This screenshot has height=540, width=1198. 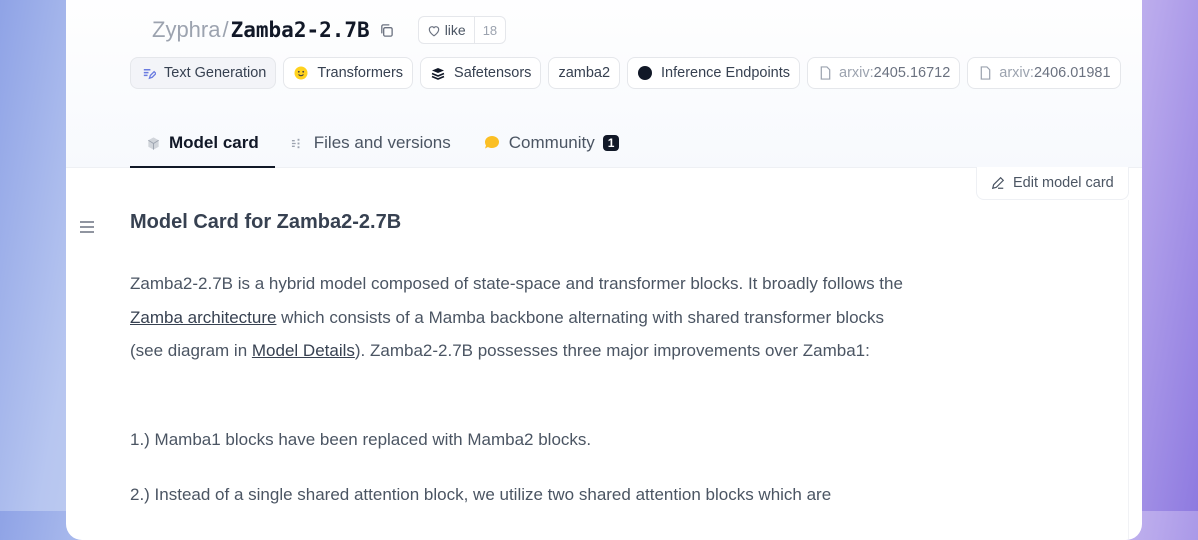 I want to click on tag-zamba2: zamba2, so click(x=584, y=73).